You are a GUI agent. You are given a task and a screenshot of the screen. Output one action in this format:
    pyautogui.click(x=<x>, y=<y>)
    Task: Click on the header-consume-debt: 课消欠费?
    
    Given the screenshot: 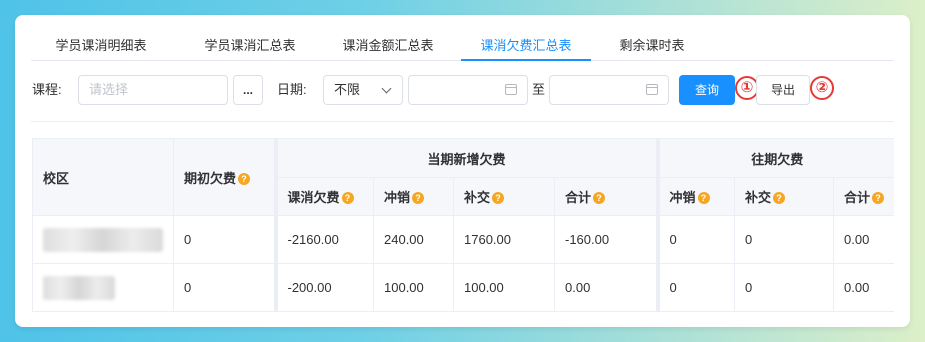 What is the action you would take?
    pyautogui.click(x=323, y=196)
    